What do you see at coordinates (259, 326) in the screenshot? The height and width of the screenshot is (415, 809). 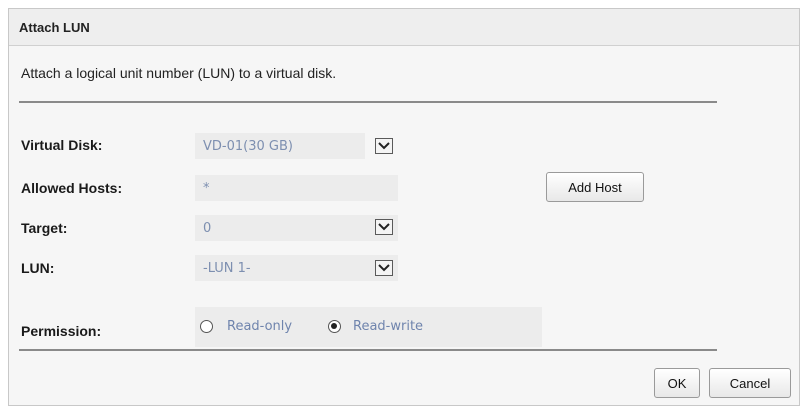 I see `read-only-label: Read-only` at bounding box center [259, 326].